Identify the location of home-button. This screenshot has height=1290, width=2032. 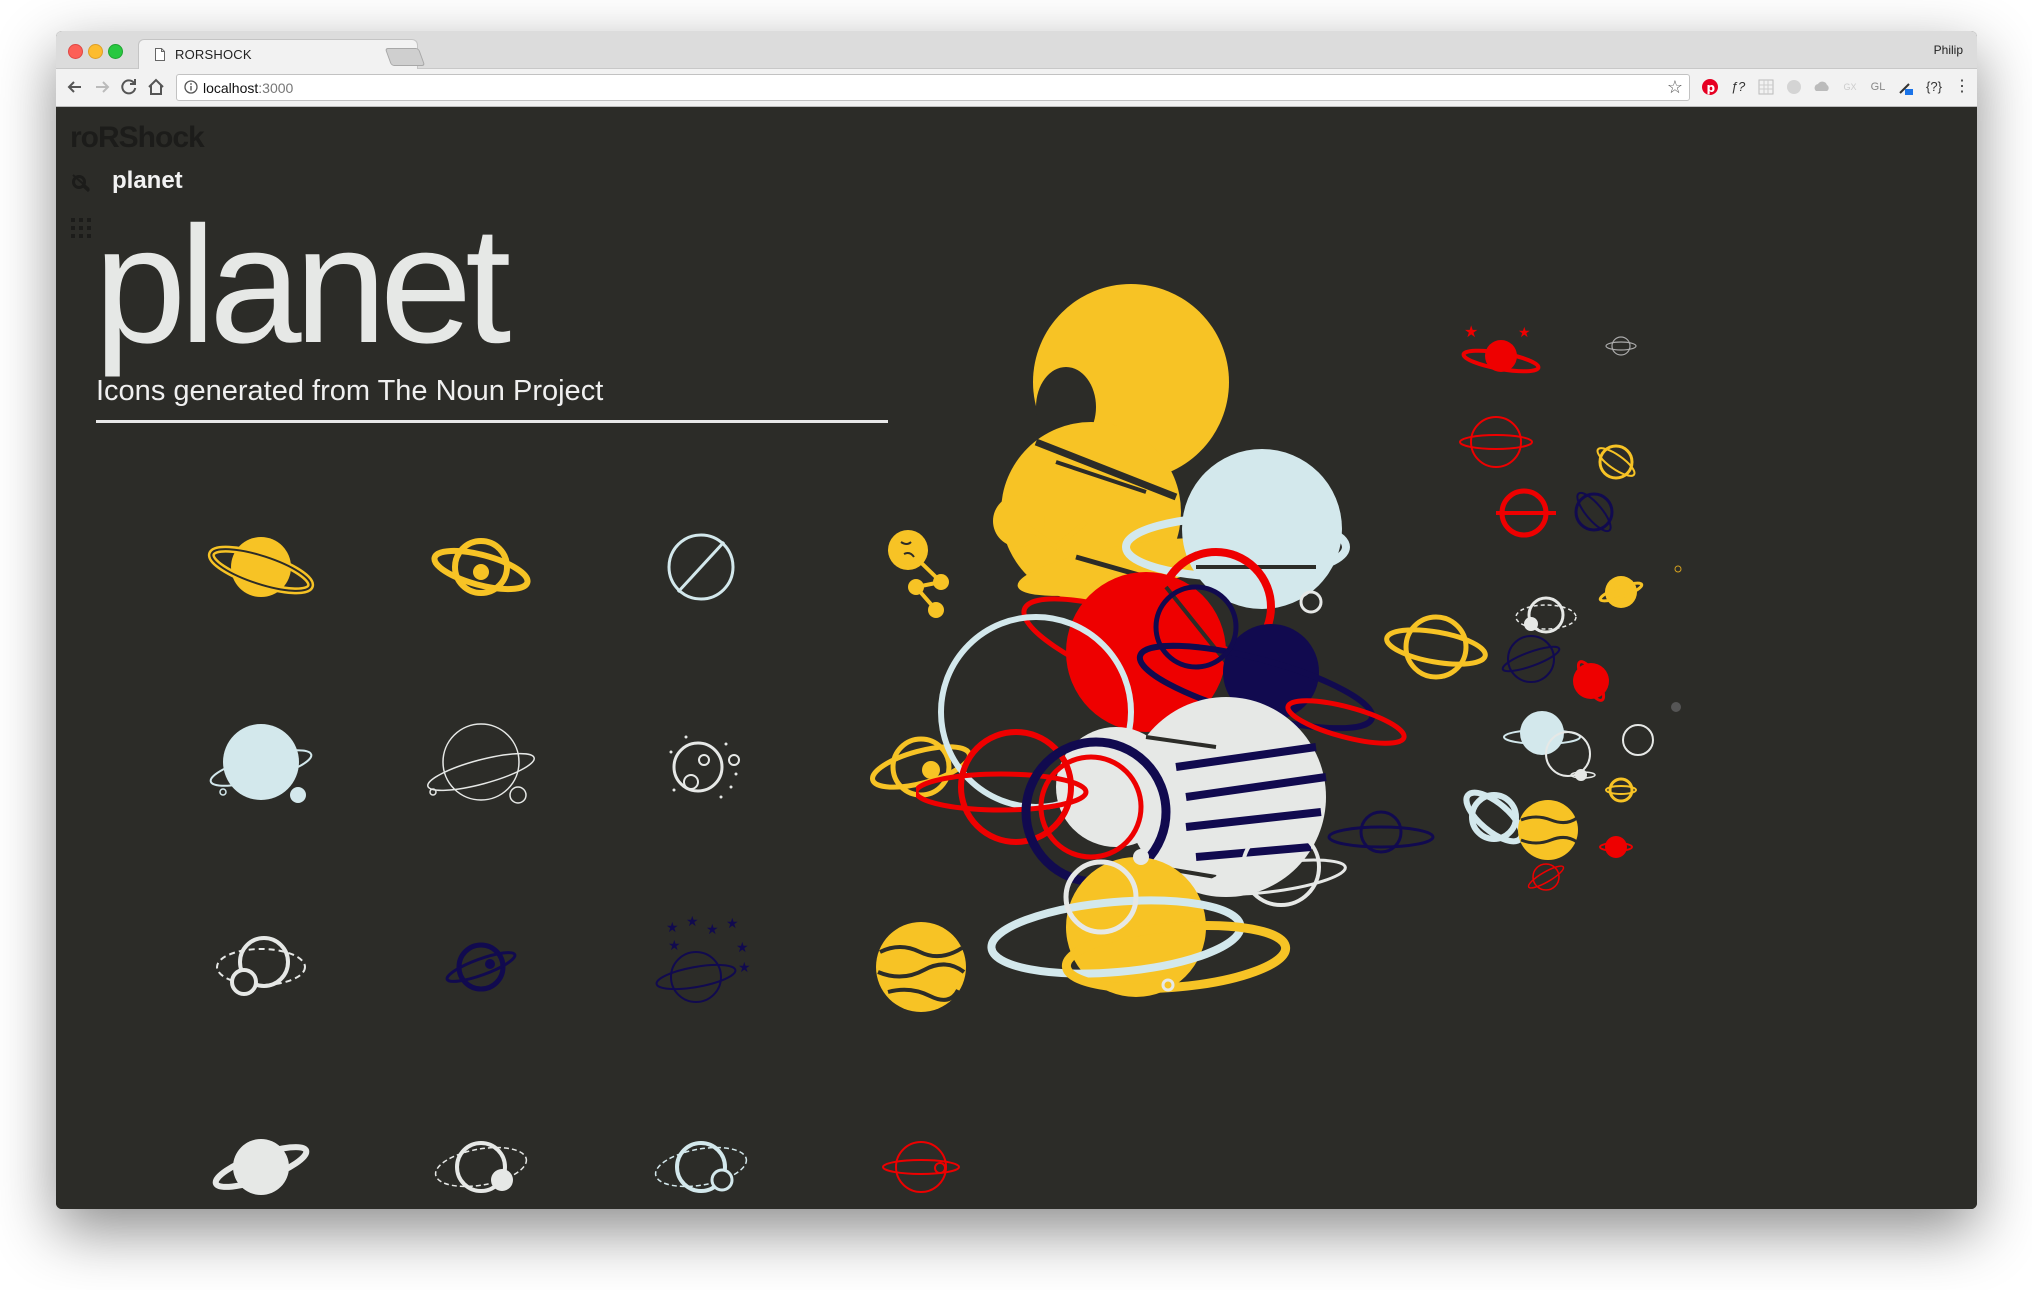
(156, 87).